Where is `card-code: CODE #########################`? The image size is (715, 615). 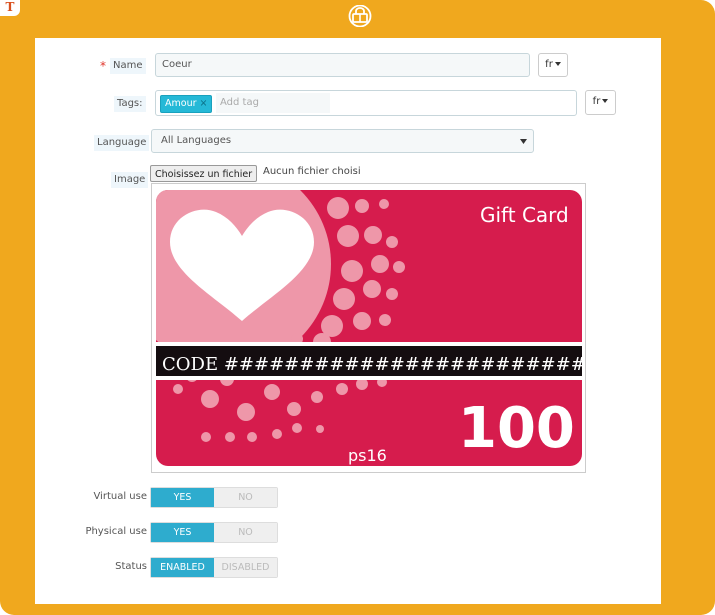 card-code: CODE ######################### is located at coordinates (373, 364).